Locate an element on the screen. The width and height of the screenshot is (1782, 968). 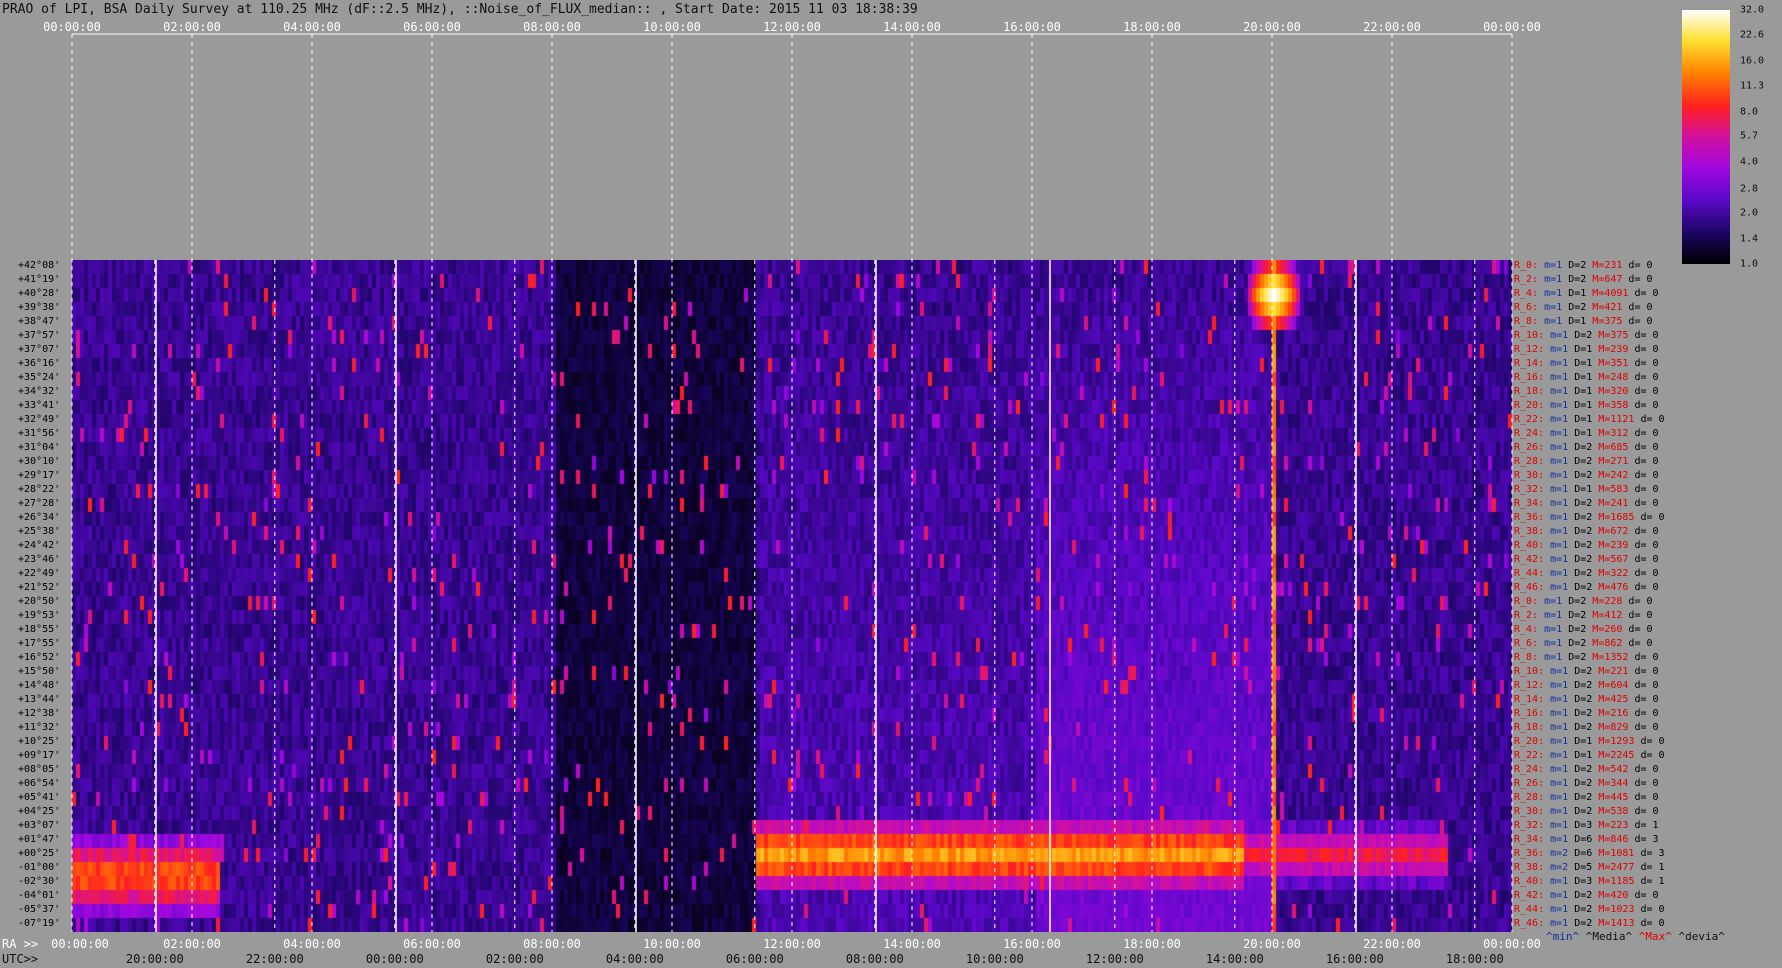
stat-n: R_8: is located at coordinates (1529, 657).